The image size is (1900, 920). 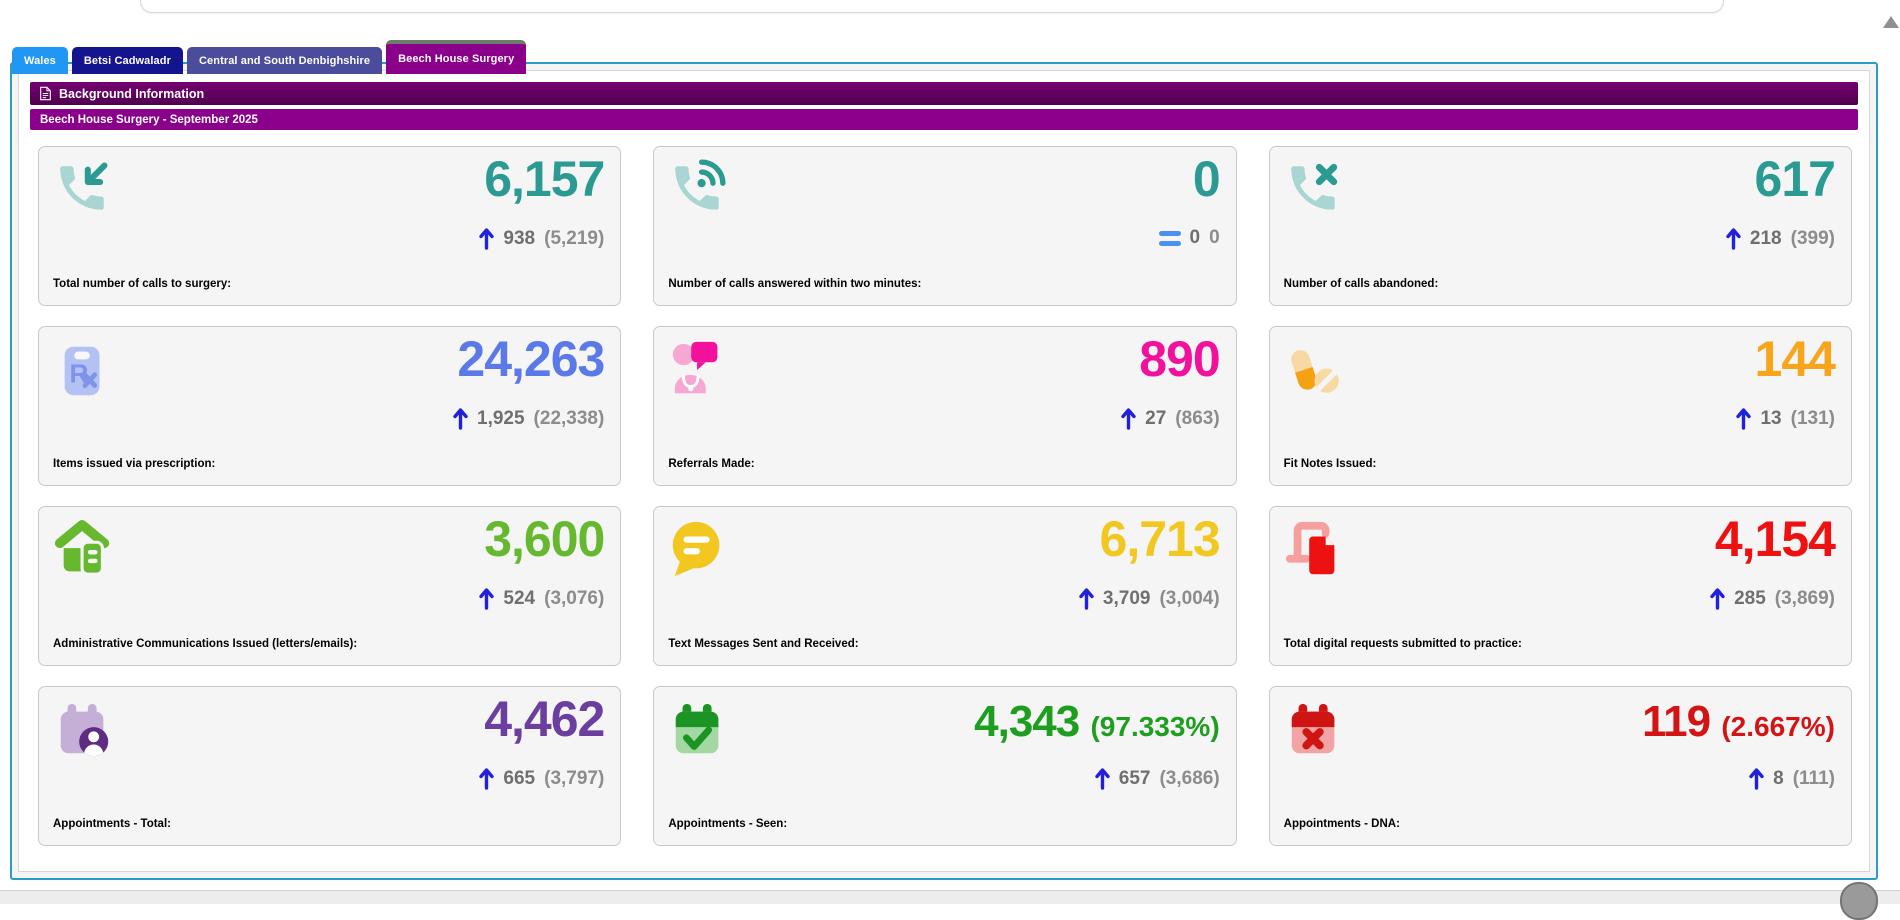 What do you see at coordinates (700, 731) in the screenshot?
I see `calendar-check-icon` at bounding box center [700, 731].